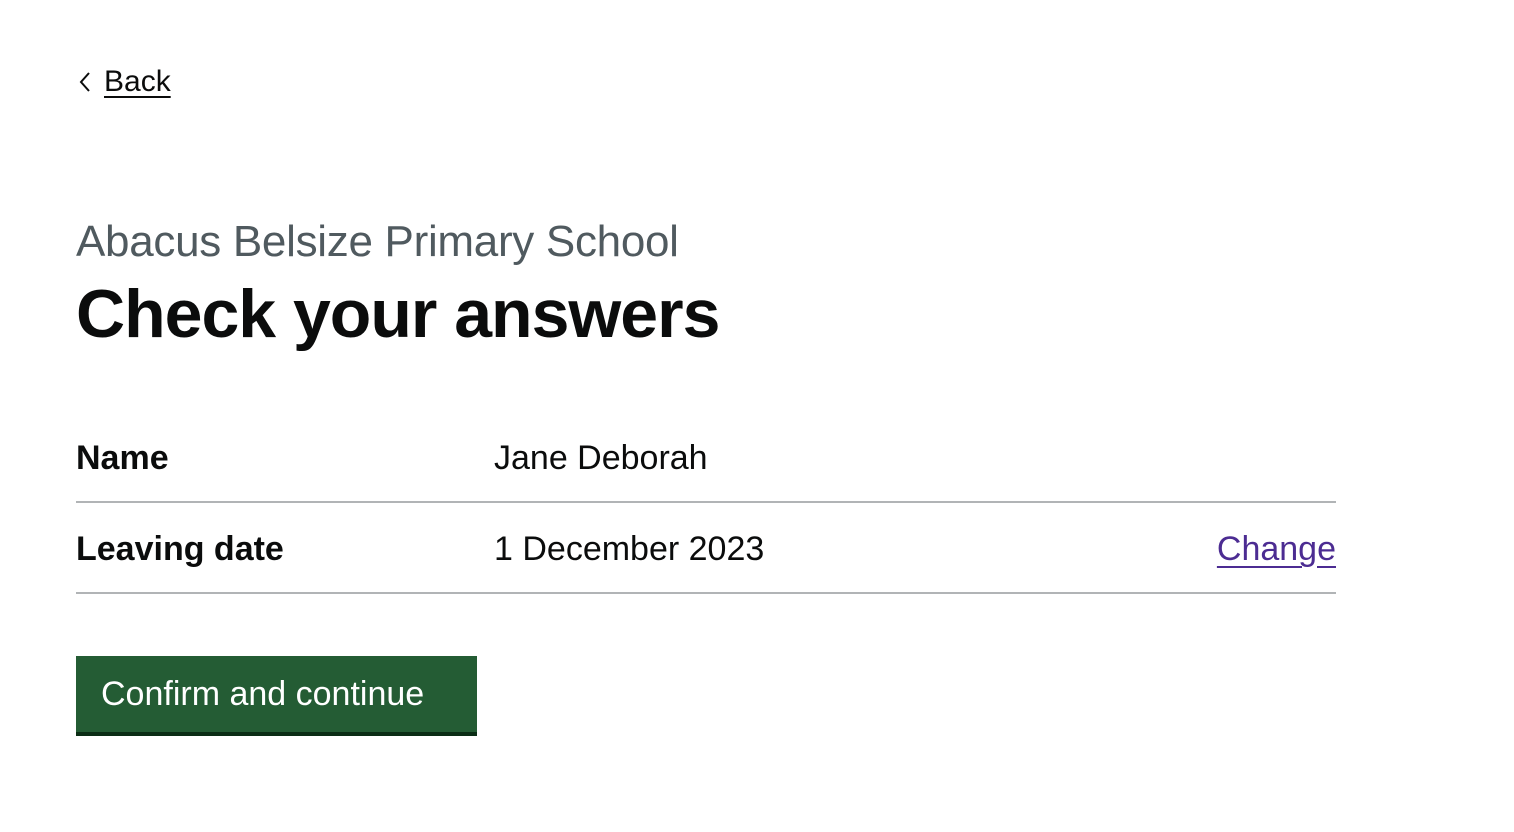 The width and height of the screenshot is (1514, 832). What do you see at coordinates (398, 314) in the screenshot?
I see `page-title: Check your answers` at bounding box center [398, 314].